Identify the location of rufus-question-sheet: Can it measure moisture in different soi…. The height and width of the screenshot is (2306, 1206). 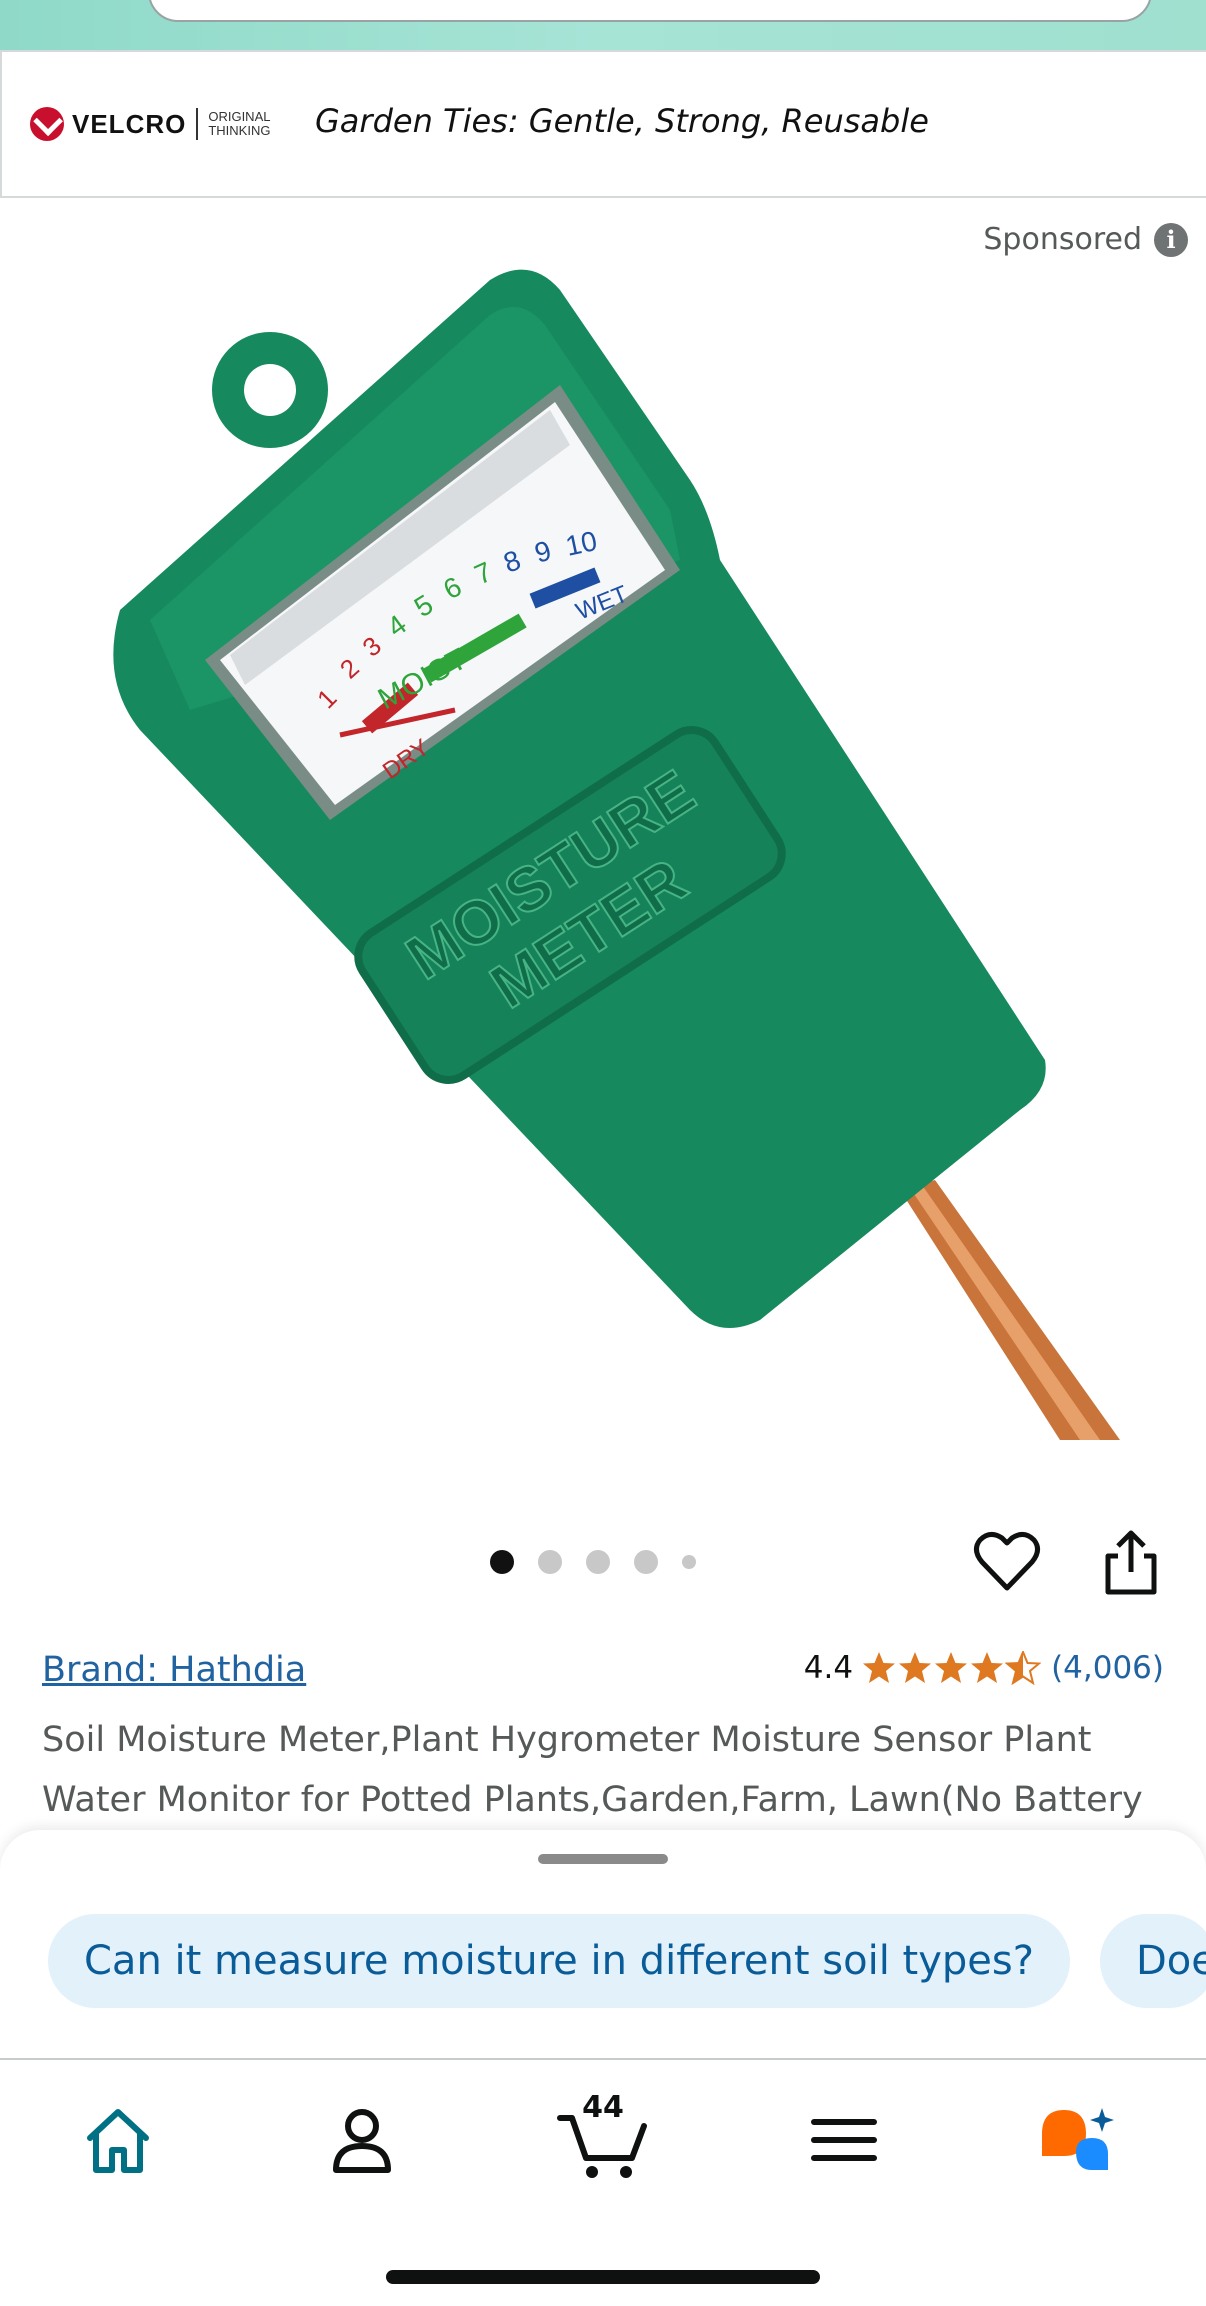
(603, 1945).